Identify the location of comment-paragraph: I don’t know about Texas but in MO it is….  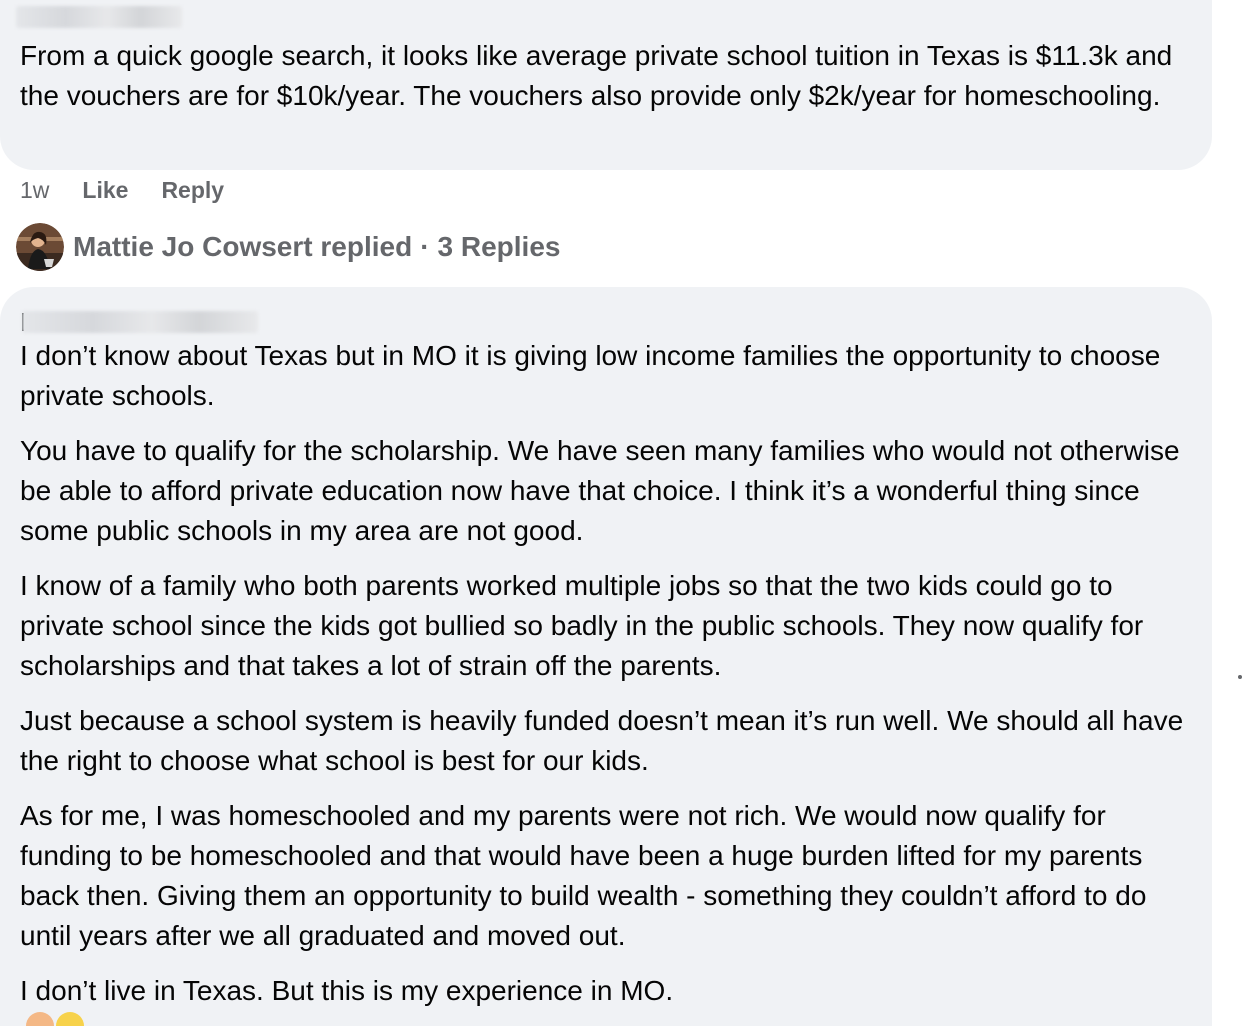
(590, 375).